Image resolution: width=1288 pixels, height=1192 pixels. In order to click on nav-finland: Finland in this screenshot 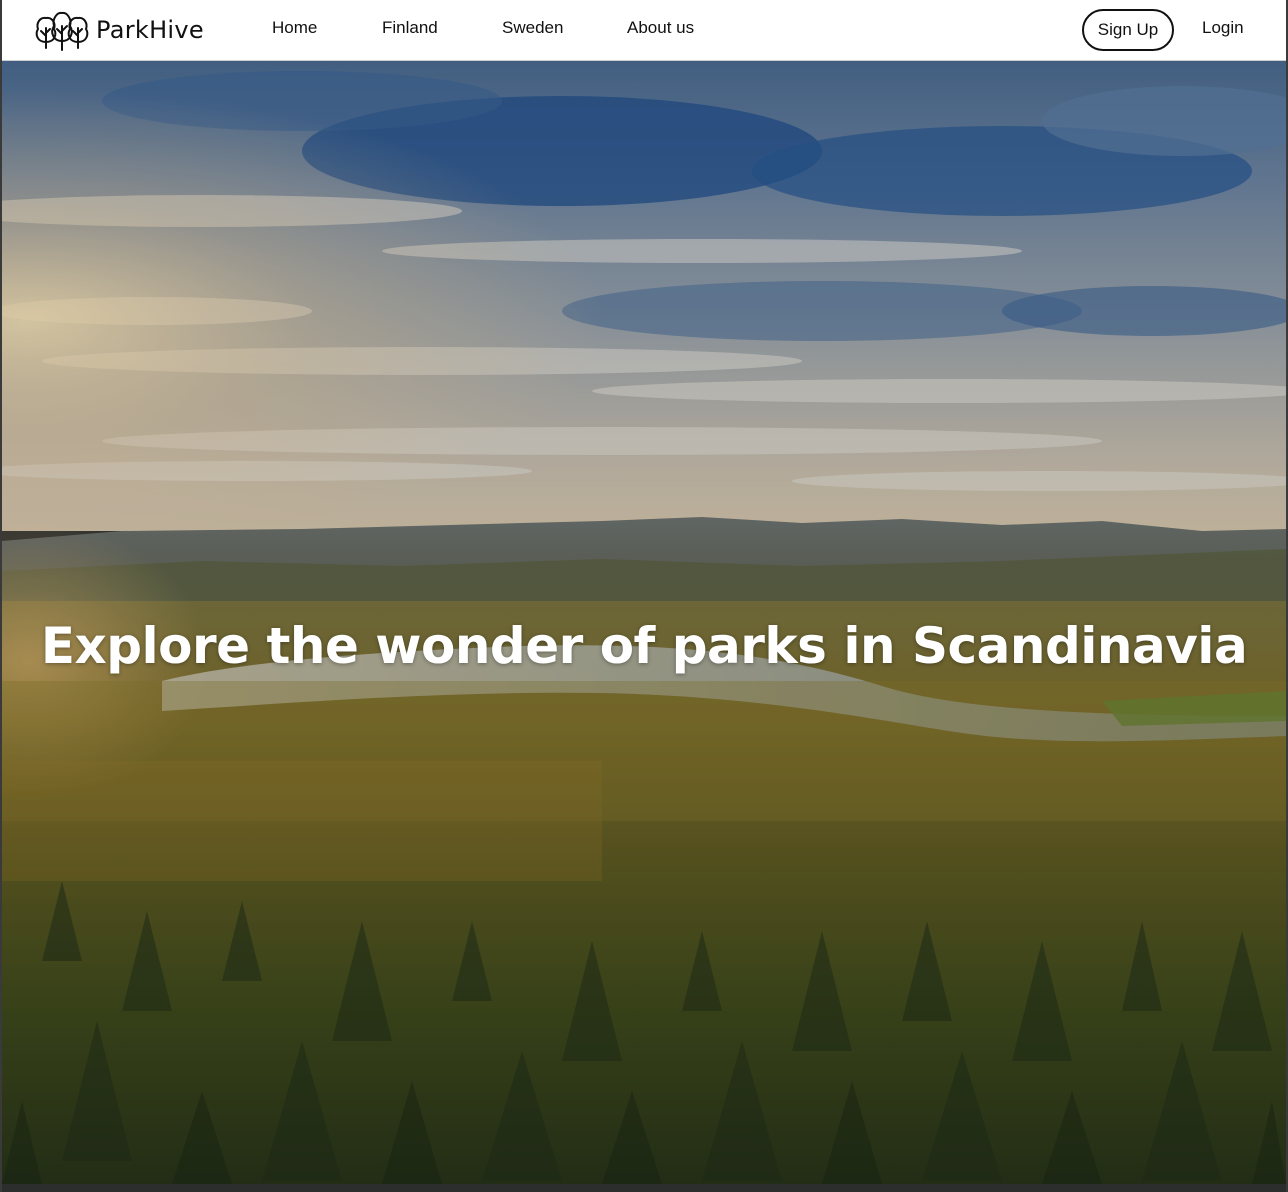, I will do `click(410, 28)`.